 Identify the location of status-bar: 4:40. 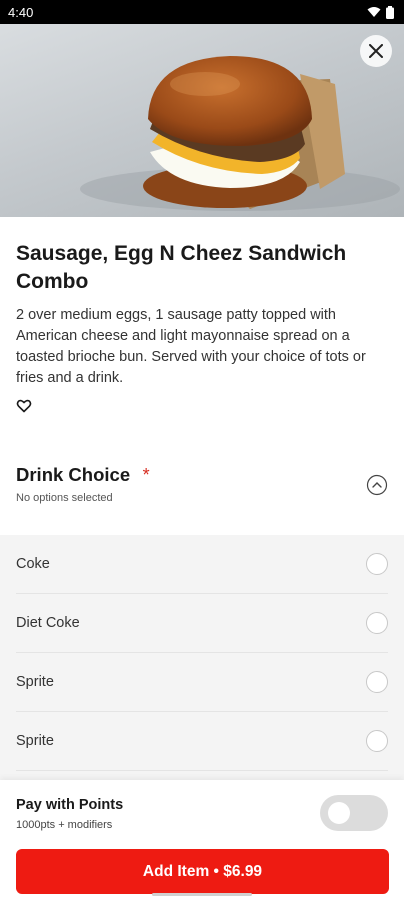
(202, 12).